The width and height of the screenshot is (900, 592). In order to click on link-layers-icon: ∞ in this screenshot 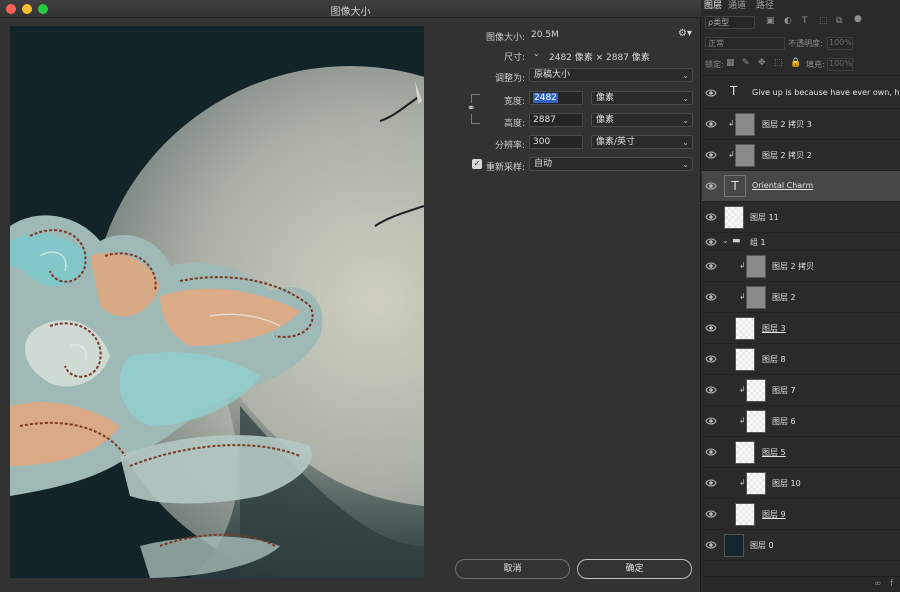, I will do `click(878, 584)`.